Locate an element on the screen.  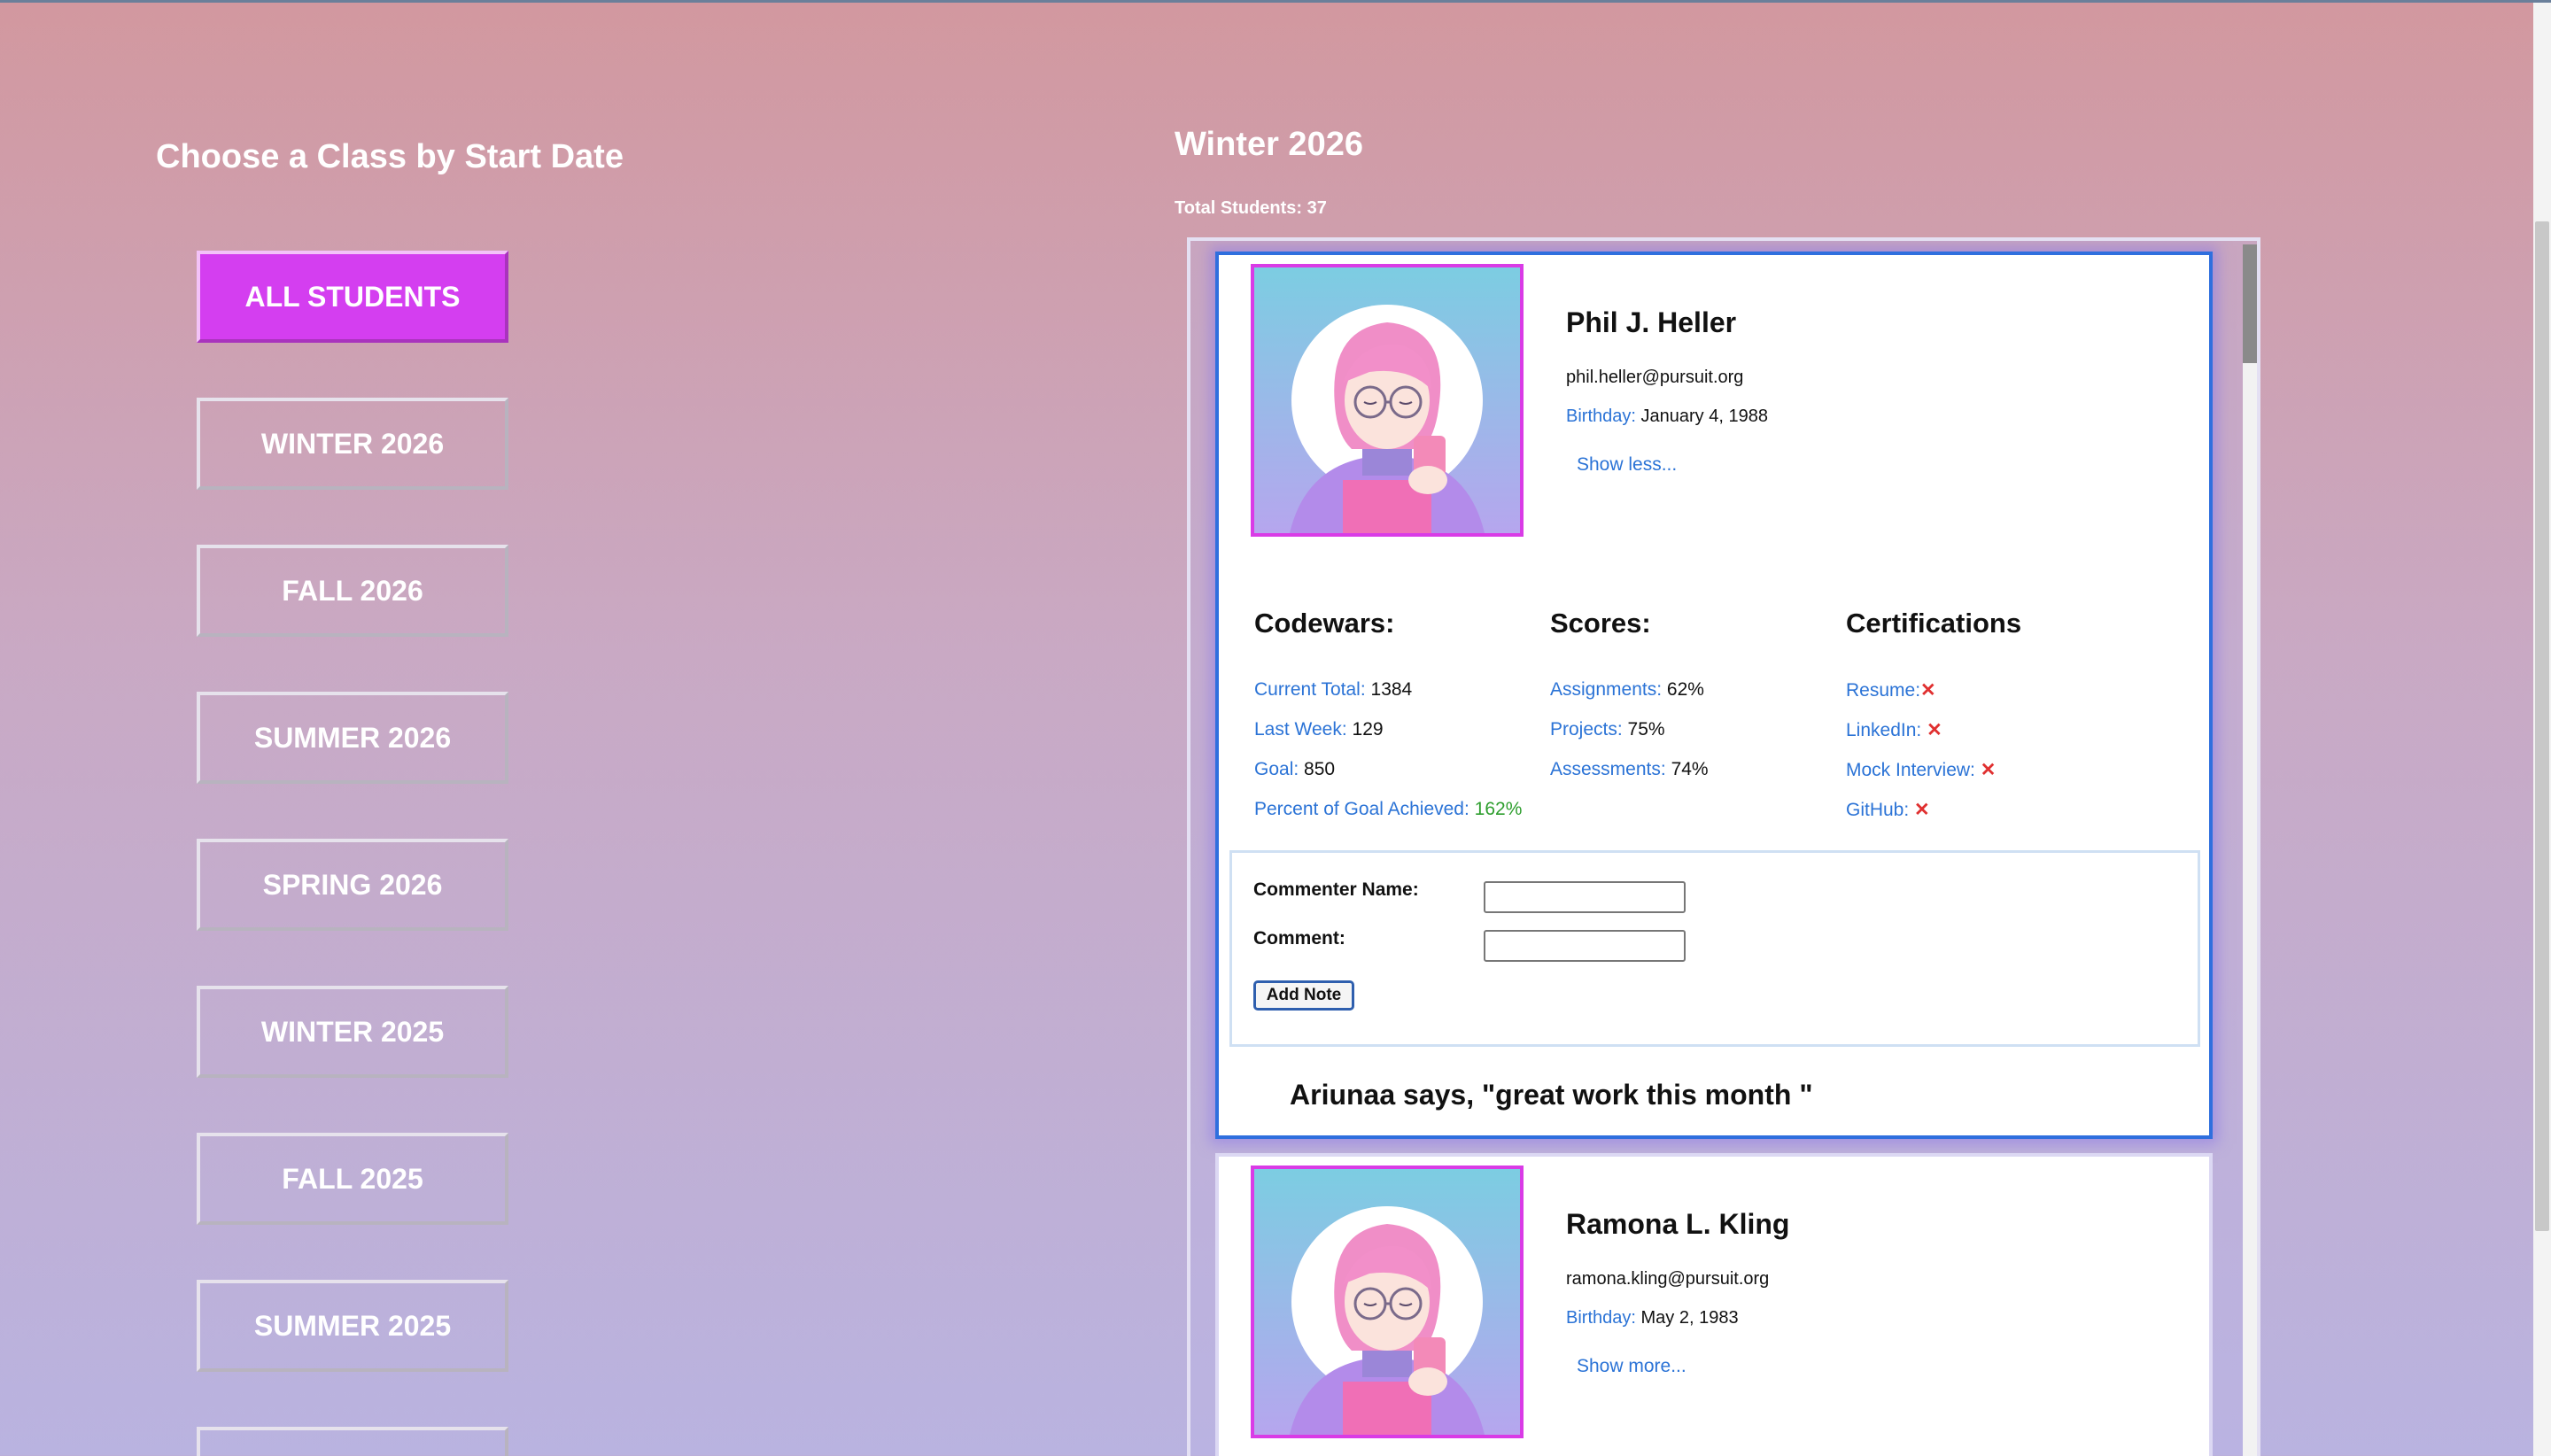
cert-linkedin: LinkedIn: ✕ is located at coordinates (1894, 730).